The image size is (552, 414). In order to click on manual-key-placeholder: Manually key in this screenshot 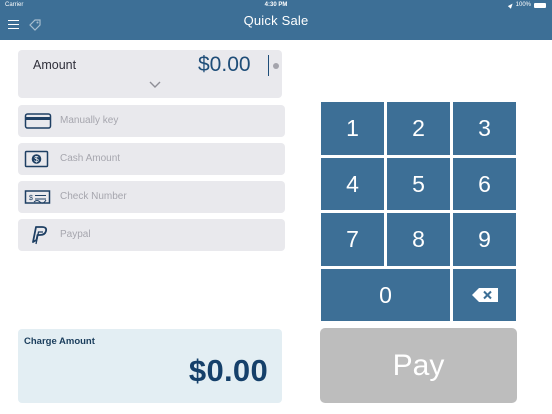, I will do `click(89, 120)`.